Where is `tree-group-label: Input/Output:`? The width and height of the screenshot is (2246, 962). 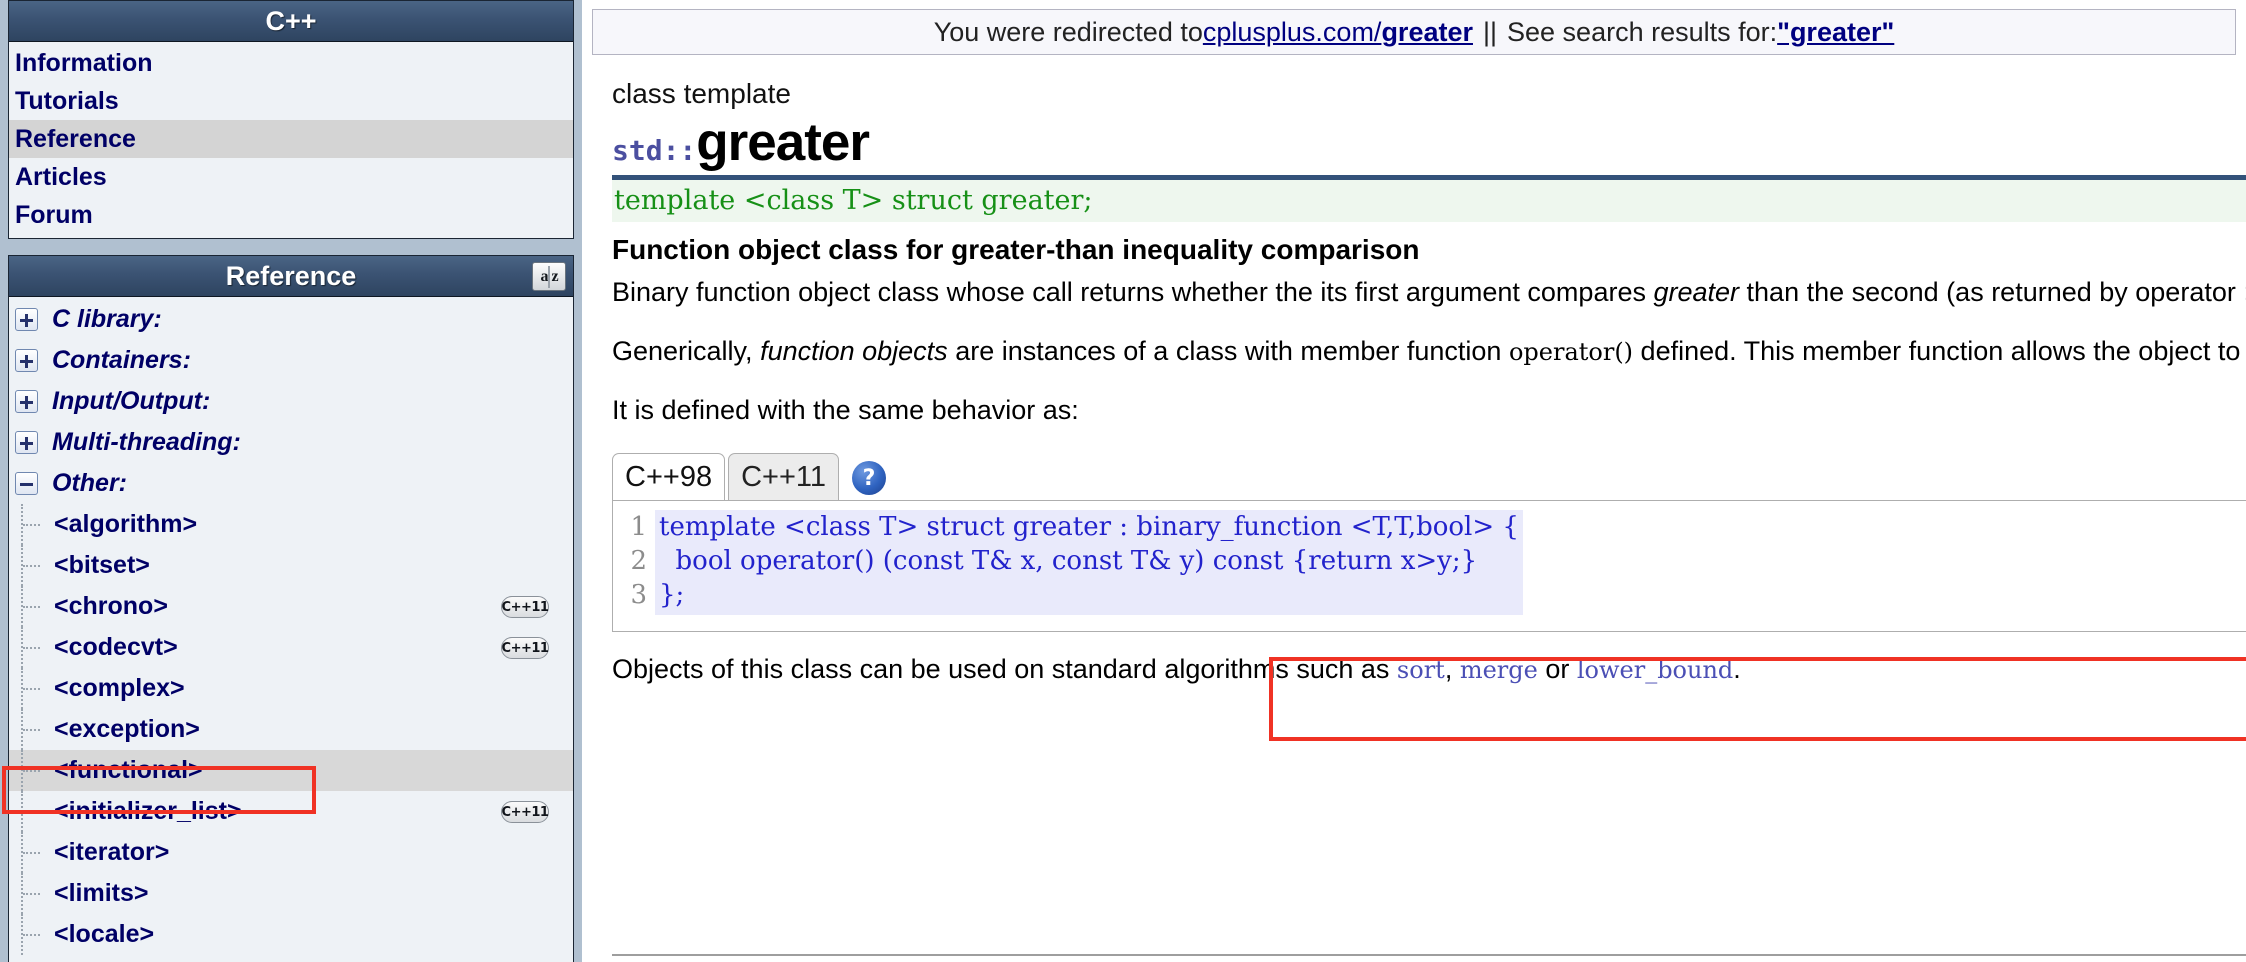 tree-group-label: Input/Output: is located at coordinates (131, 401).